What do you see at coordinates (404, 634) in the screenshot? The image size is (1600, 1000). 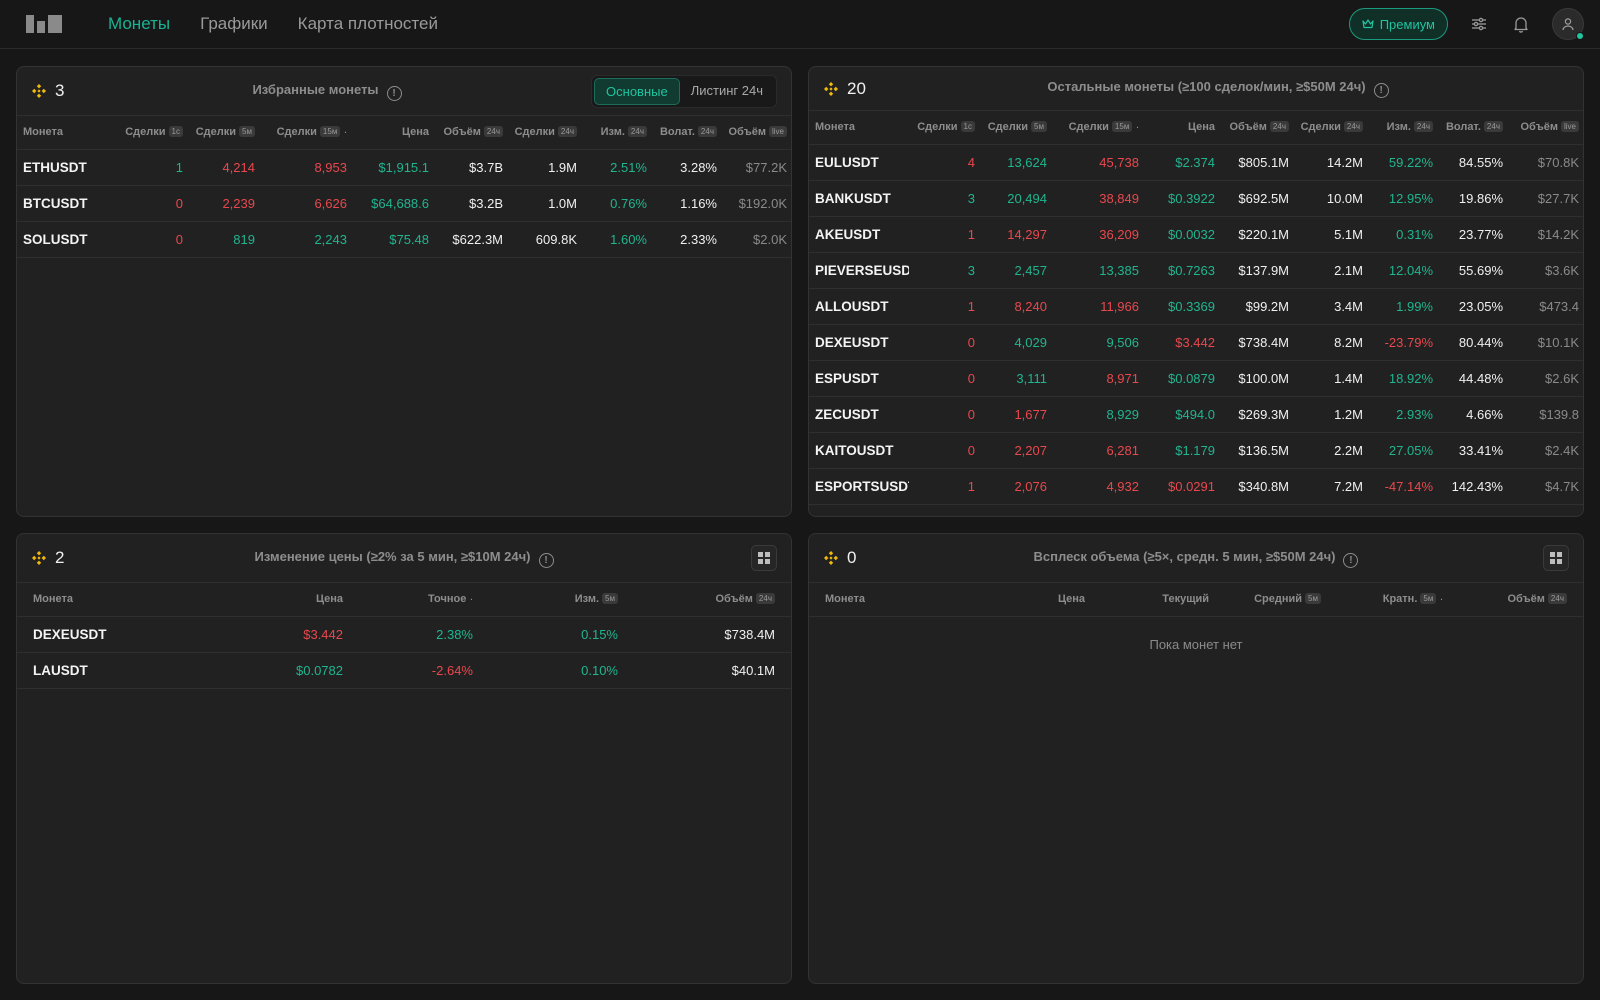 I see `table-row: DEXEUSDT $3.442 2.38% 0.15% $738.4M` at bounding box center [404, 634].